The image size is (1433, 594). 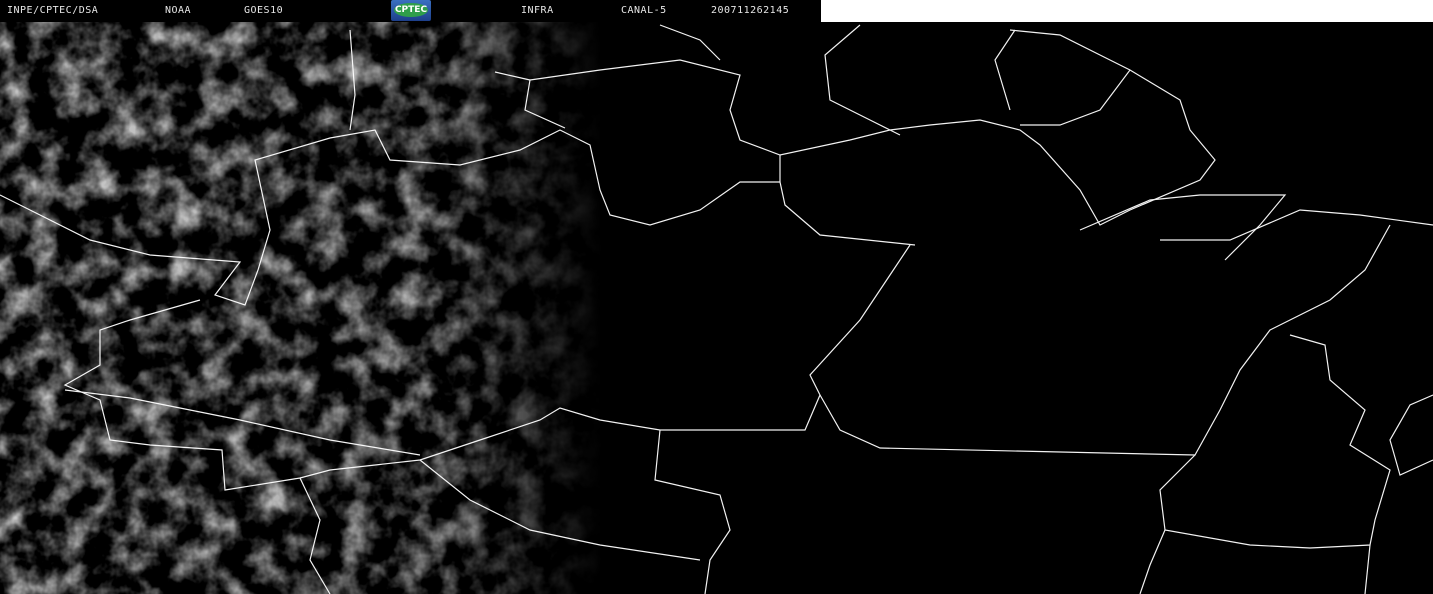 I want to click on header-blank-area, so click(x=1127, y=11).